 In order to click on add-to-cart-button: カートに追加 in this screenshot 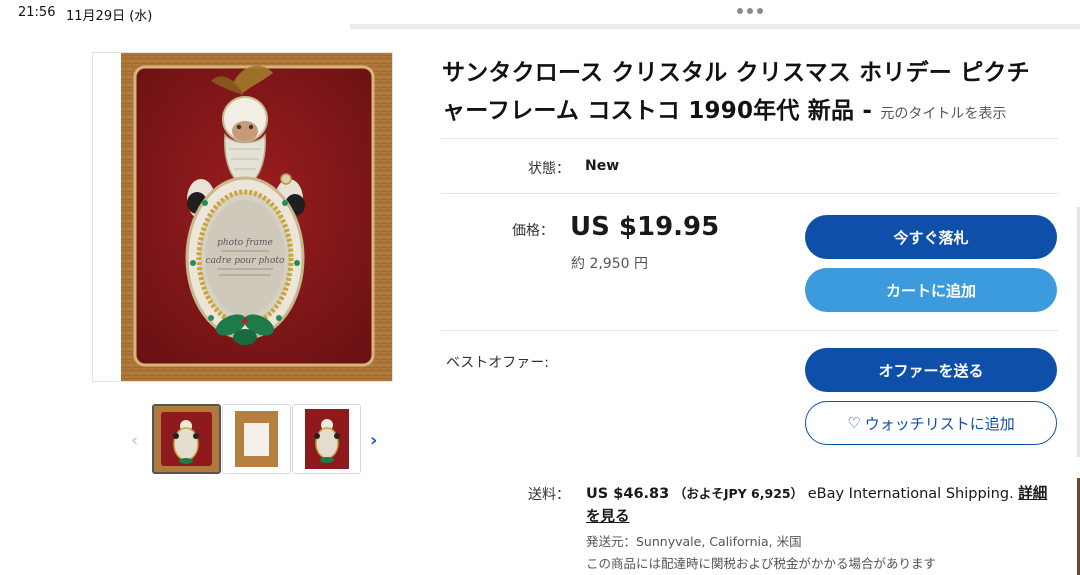, I will do `click(931, 290)`.